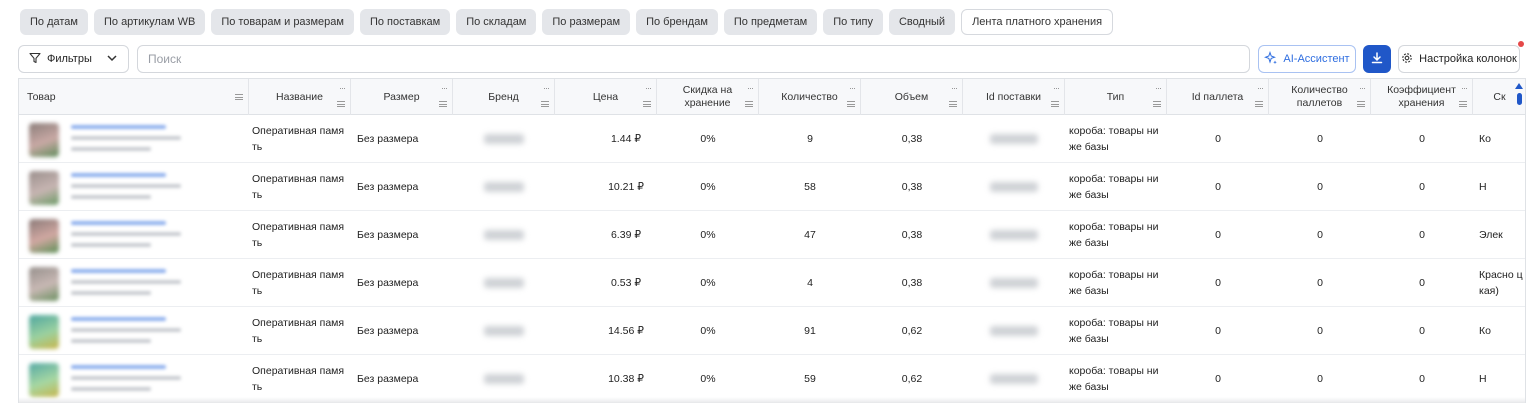 Image resolution: width=1536 pixels, height=403 pixels. What do you see at coordinates (149, 22) in the screenshot?
I see `tab-2: По артикулам WB` at bounding box center [149, 22].